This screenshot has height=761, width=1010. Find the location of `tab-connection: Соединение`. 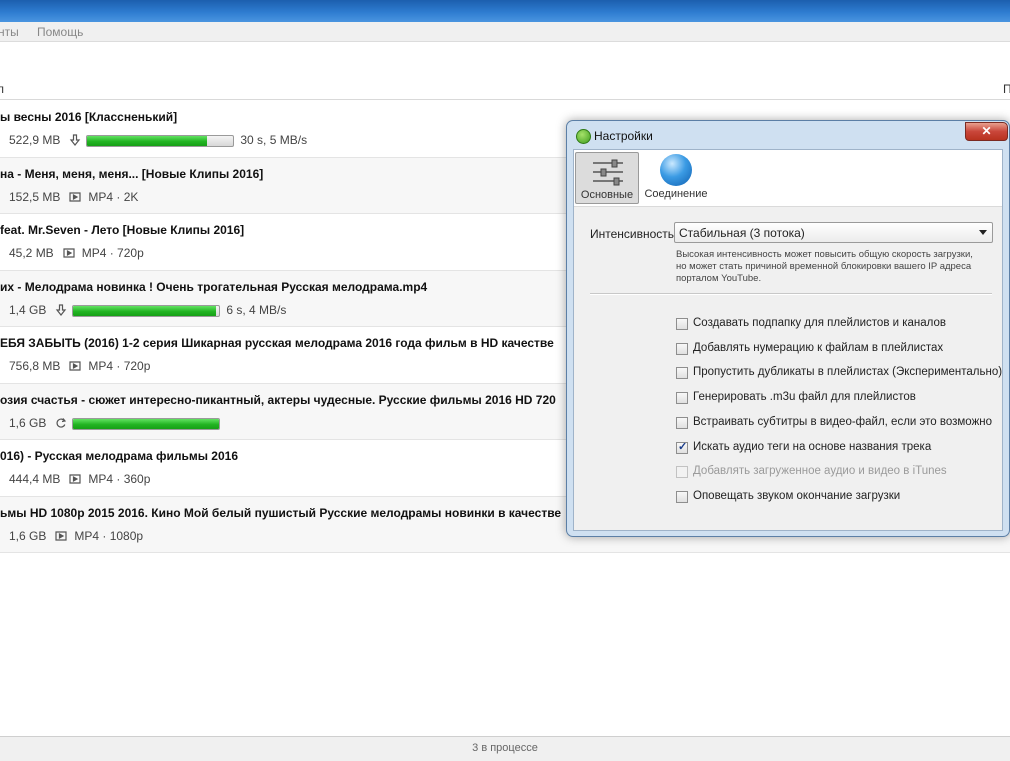

tab-connection: Соединение is located at coordinates (676, 178).